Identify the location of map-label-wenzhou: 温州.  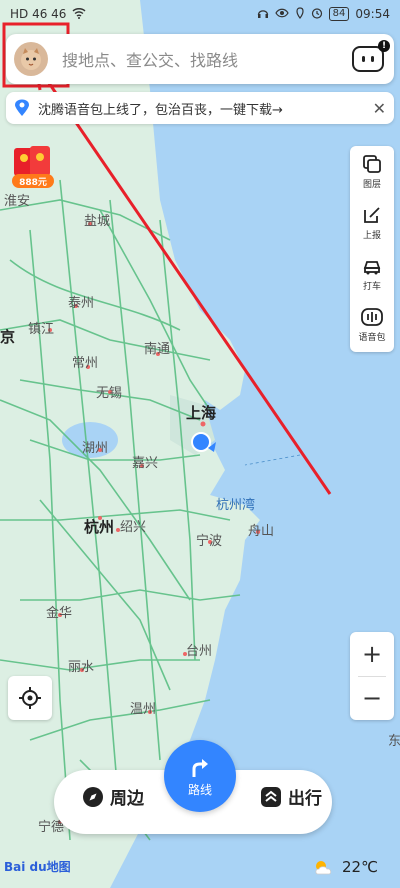
(143, 709).